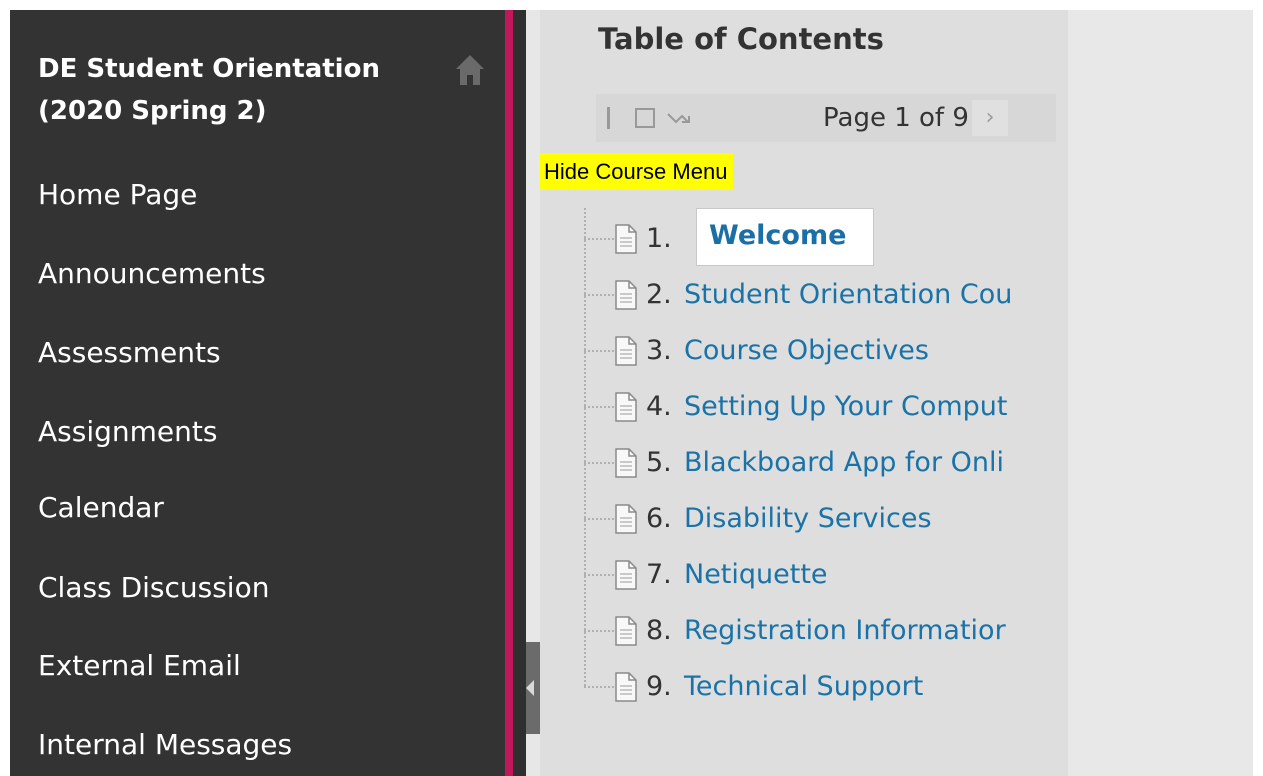 This screenshot has width=1263, height=776. Describe the element at coordinates (803, 687) in the screenshot. I see `toc-link: Technical Support` at that location.